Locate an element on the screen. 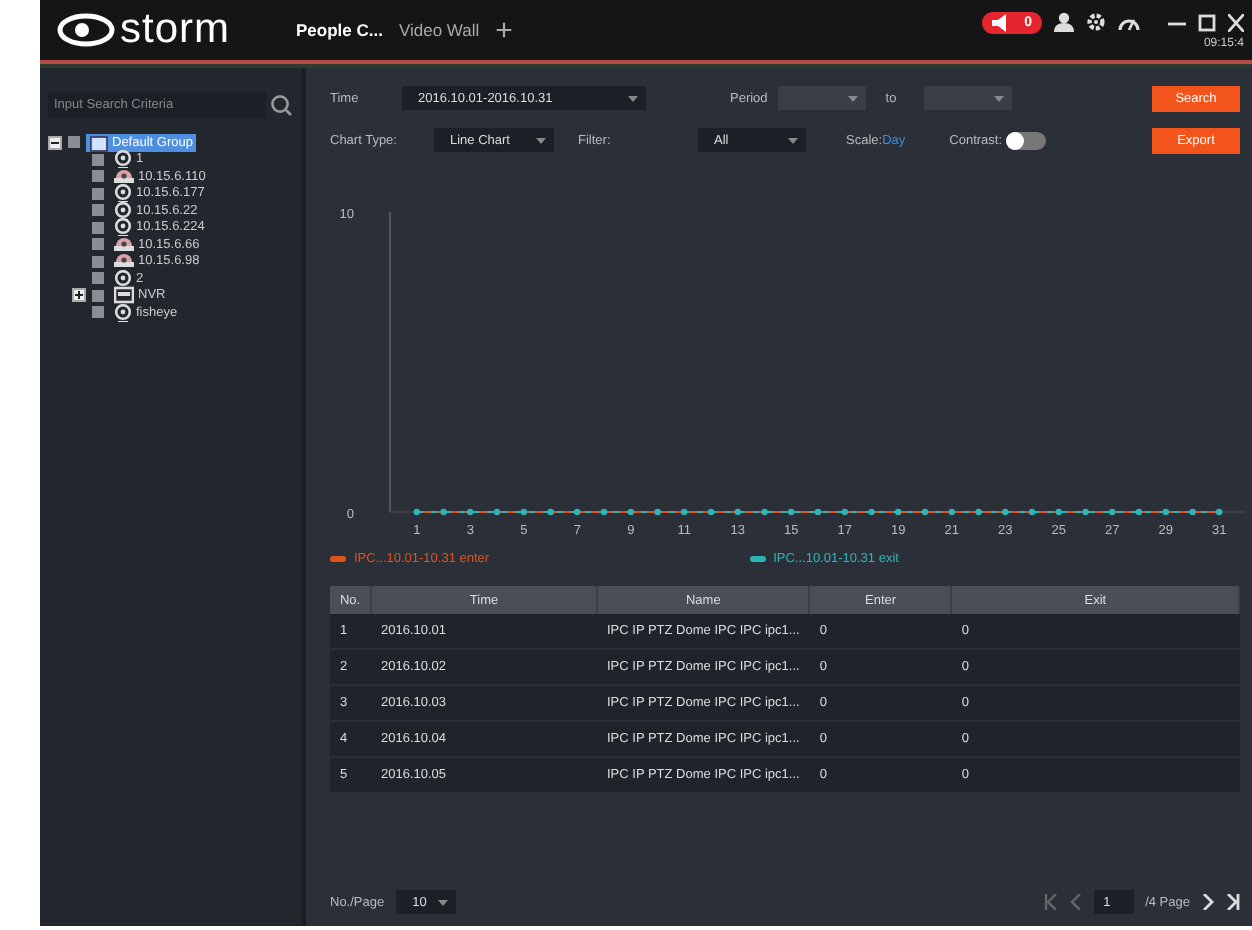 Image resolution: width=1252 pixels, height=930 pixels. logo-text: storm is located at coordinates (175, 30).